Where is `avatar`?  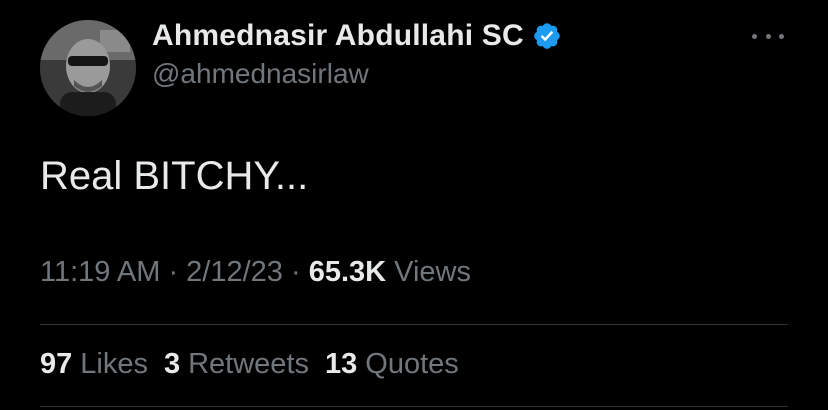
avatar is located at coordinates (88, 68).